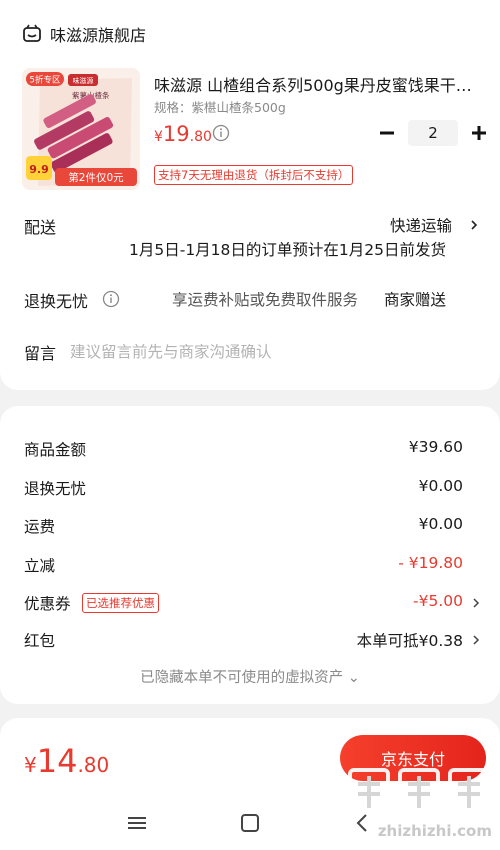  I want to click on home-icon, so click(250, 823).